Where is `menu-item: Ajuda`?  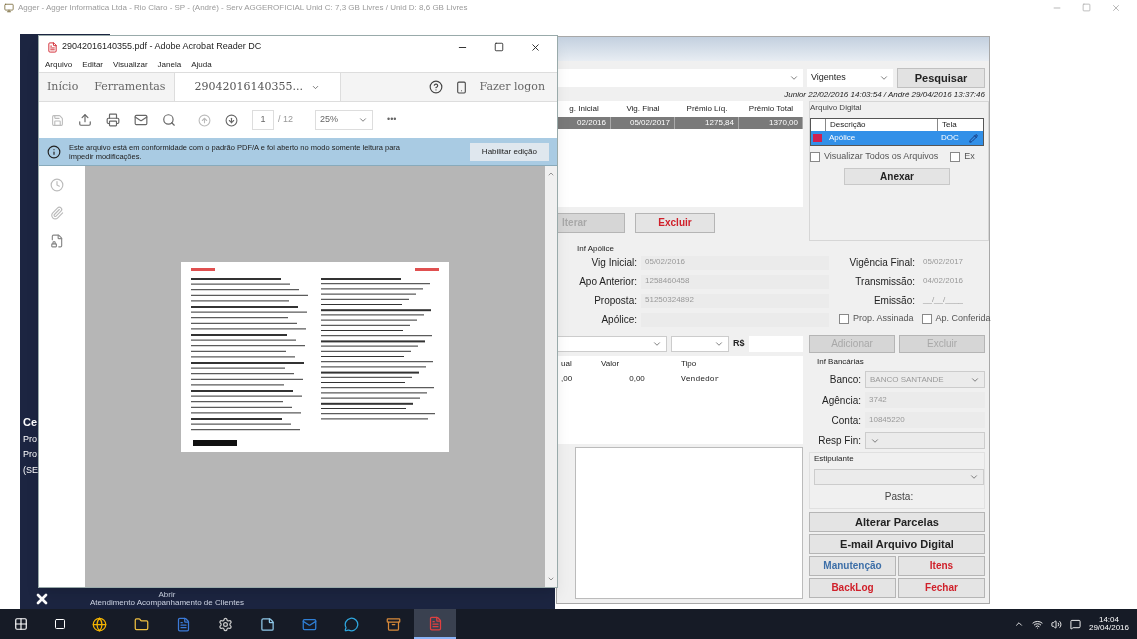 menu-item: Ajuda is located at coordinates (201, 65).